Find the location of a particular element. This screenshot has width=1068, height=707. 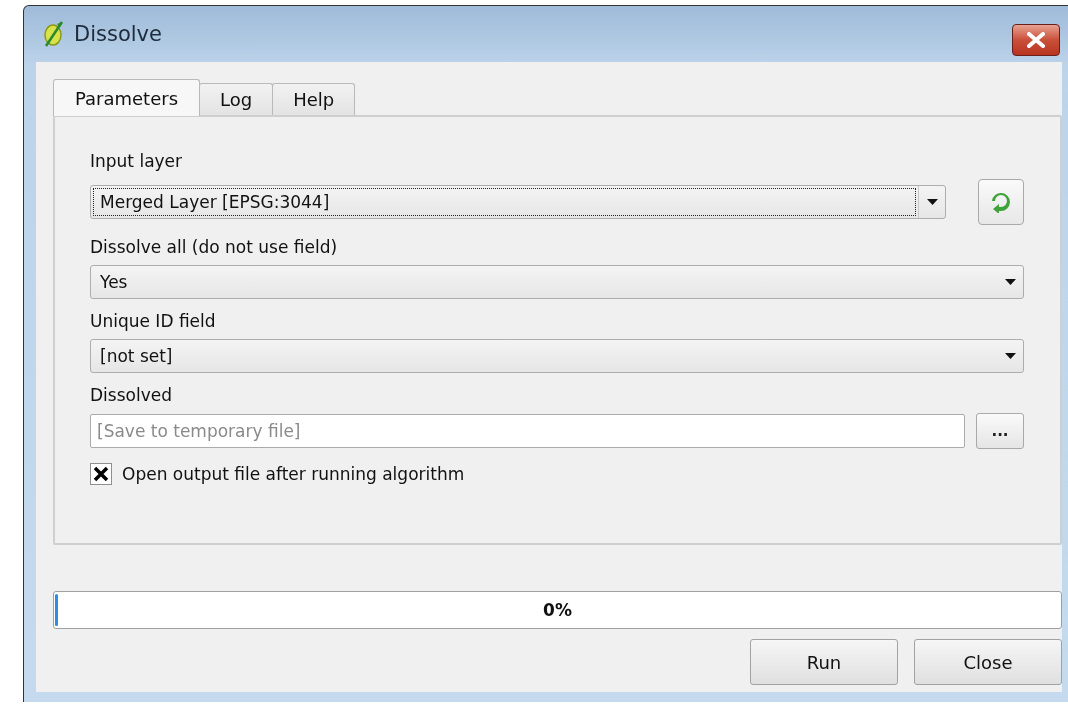

close-icon is located at coordinates (1036, 40).